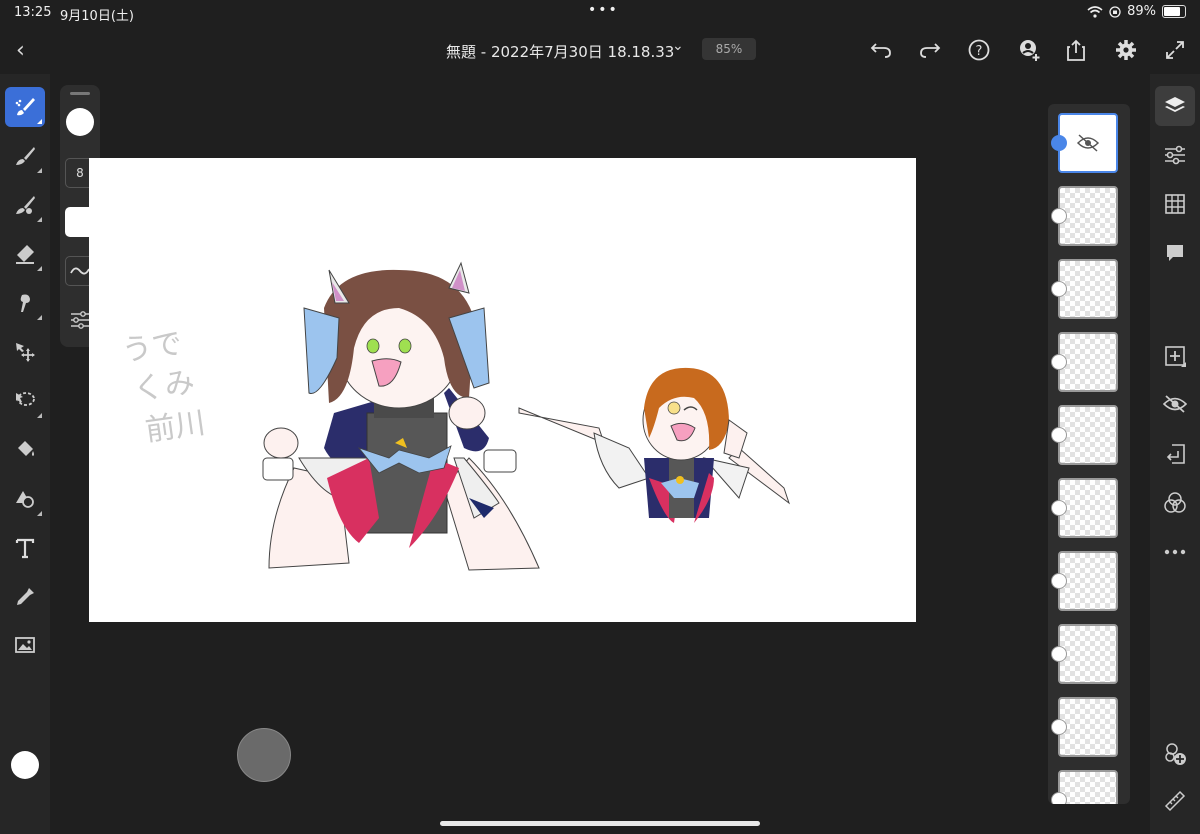  I want to click on top-bar: ‹ 無題 - 2022年7月30日 18.18.33 ⌄ 85% ?, so click(600, 50).